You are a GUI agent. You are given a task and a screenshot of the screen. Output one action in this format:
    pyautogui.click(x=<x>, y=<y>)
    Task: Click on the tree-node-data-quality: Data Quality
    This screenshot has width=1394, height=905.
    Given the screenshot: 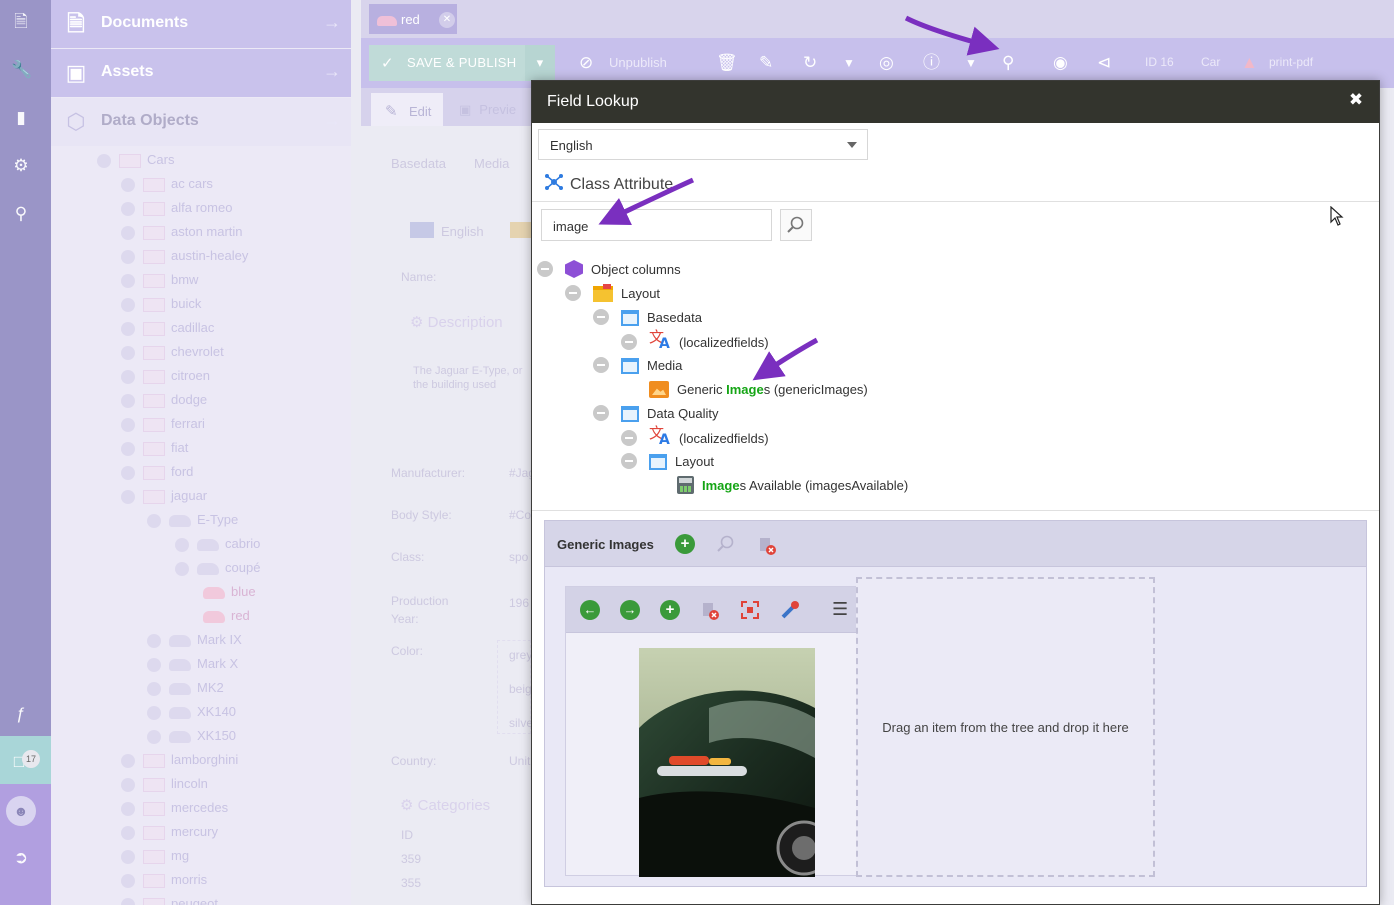 What is the action you would take?
    pyautogui.click(x=656, y=414)
    